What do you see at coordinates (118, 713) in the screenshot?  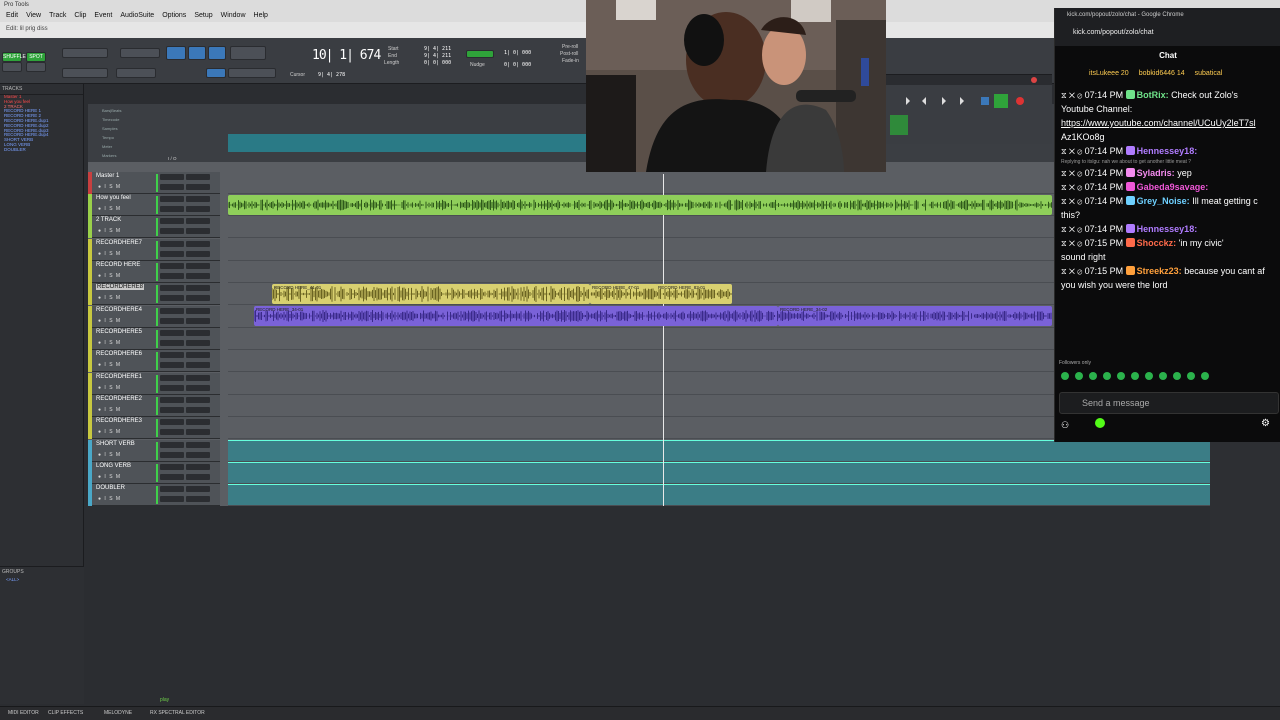 I see `bottom-tab: MELODYNE` at bounding box center [118, 713].